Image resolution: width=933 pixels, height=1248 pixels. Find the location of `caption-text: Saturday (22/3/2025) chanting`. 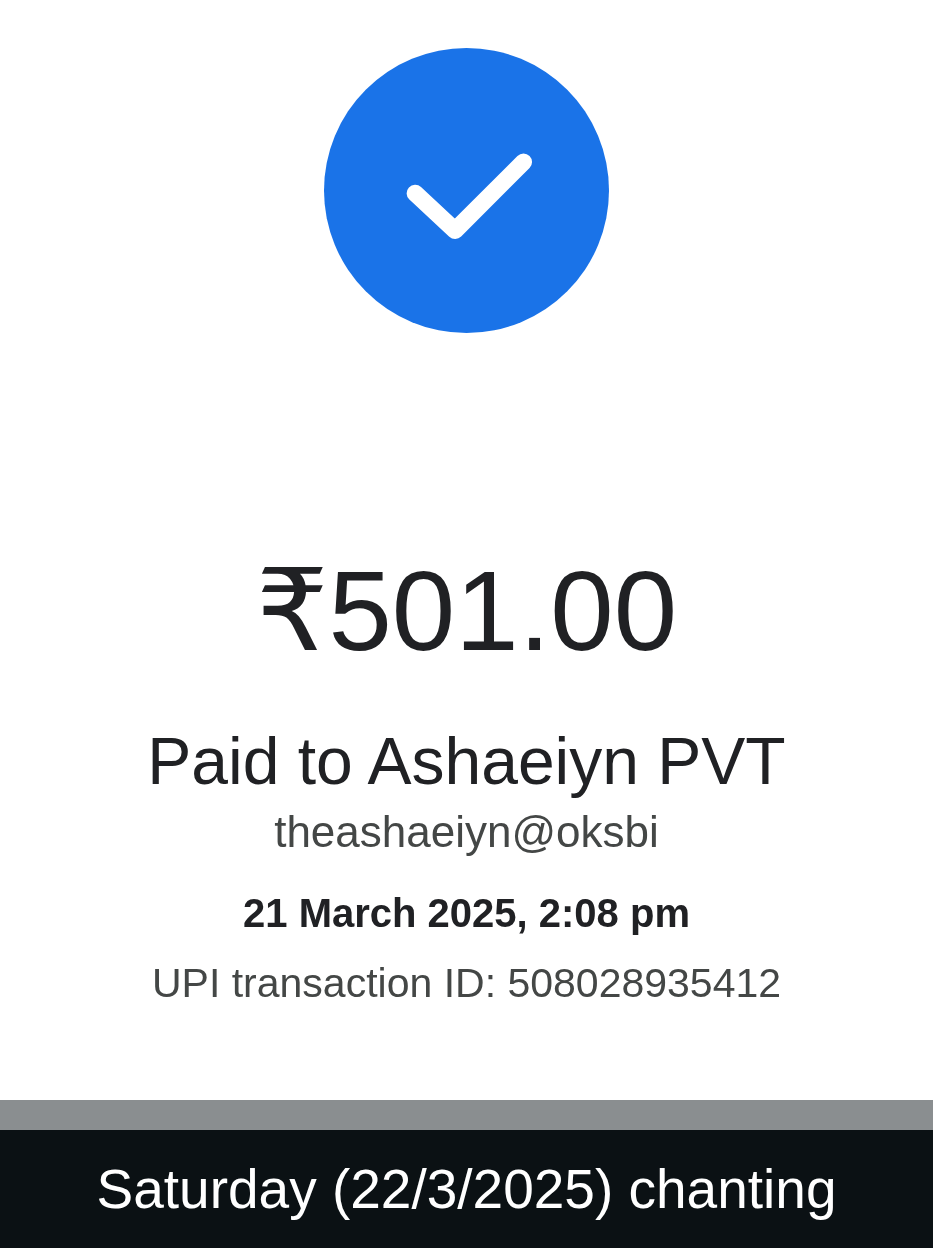

caption-text: Saturday (22/3/2025) chanting is located at coordinates (466, 1189).